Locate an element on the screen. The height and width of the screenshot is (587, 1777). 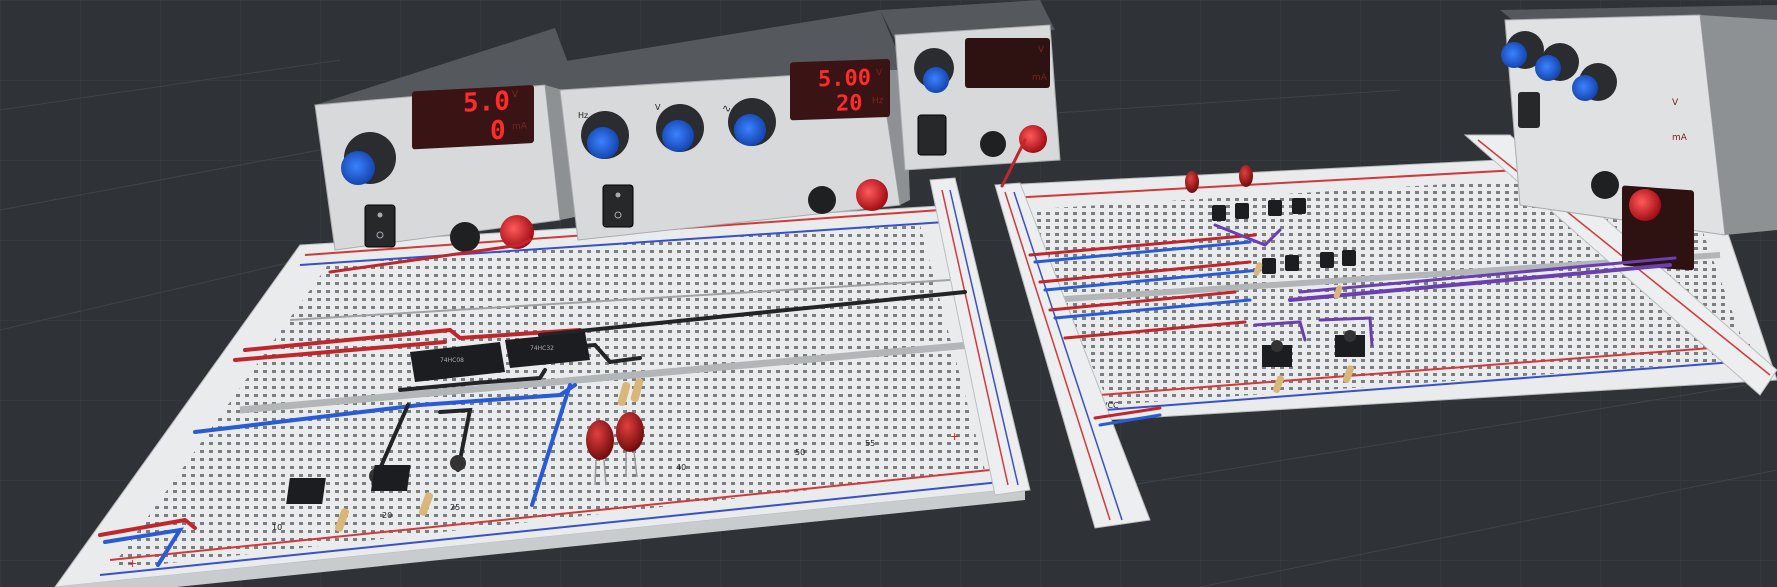
supply1-v-unit: V is located at coordinates (515, 95).